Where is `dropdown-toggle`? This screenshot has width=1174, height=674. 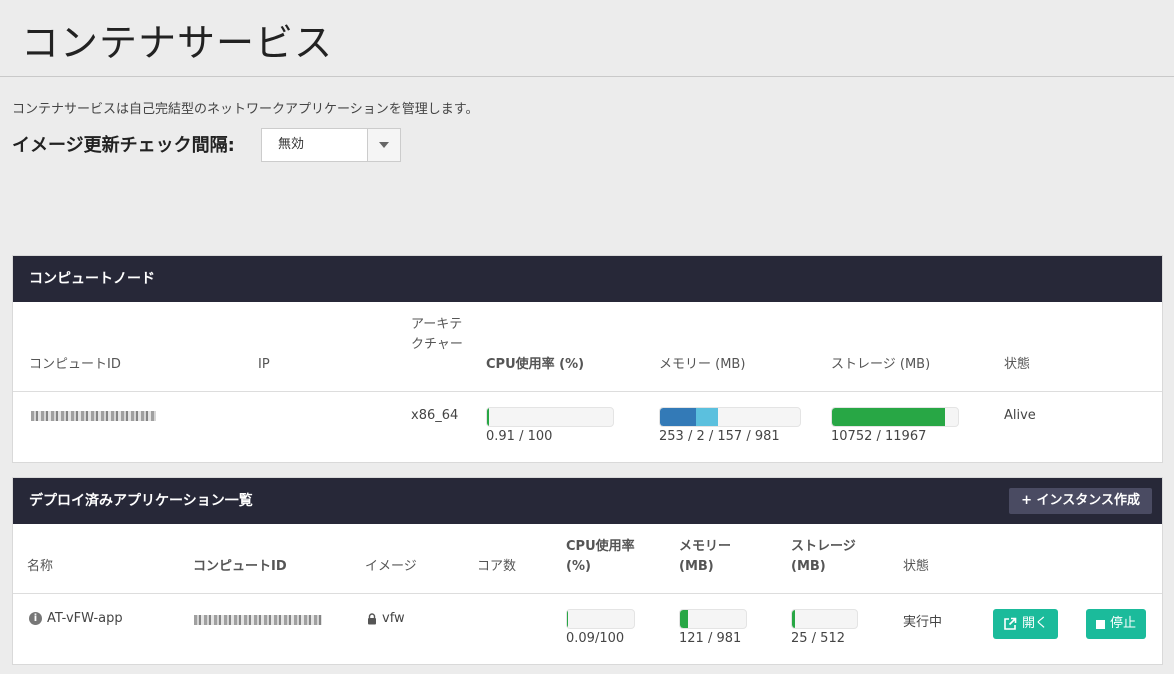 dropdown-toggle is located at coordinates (383, 145).